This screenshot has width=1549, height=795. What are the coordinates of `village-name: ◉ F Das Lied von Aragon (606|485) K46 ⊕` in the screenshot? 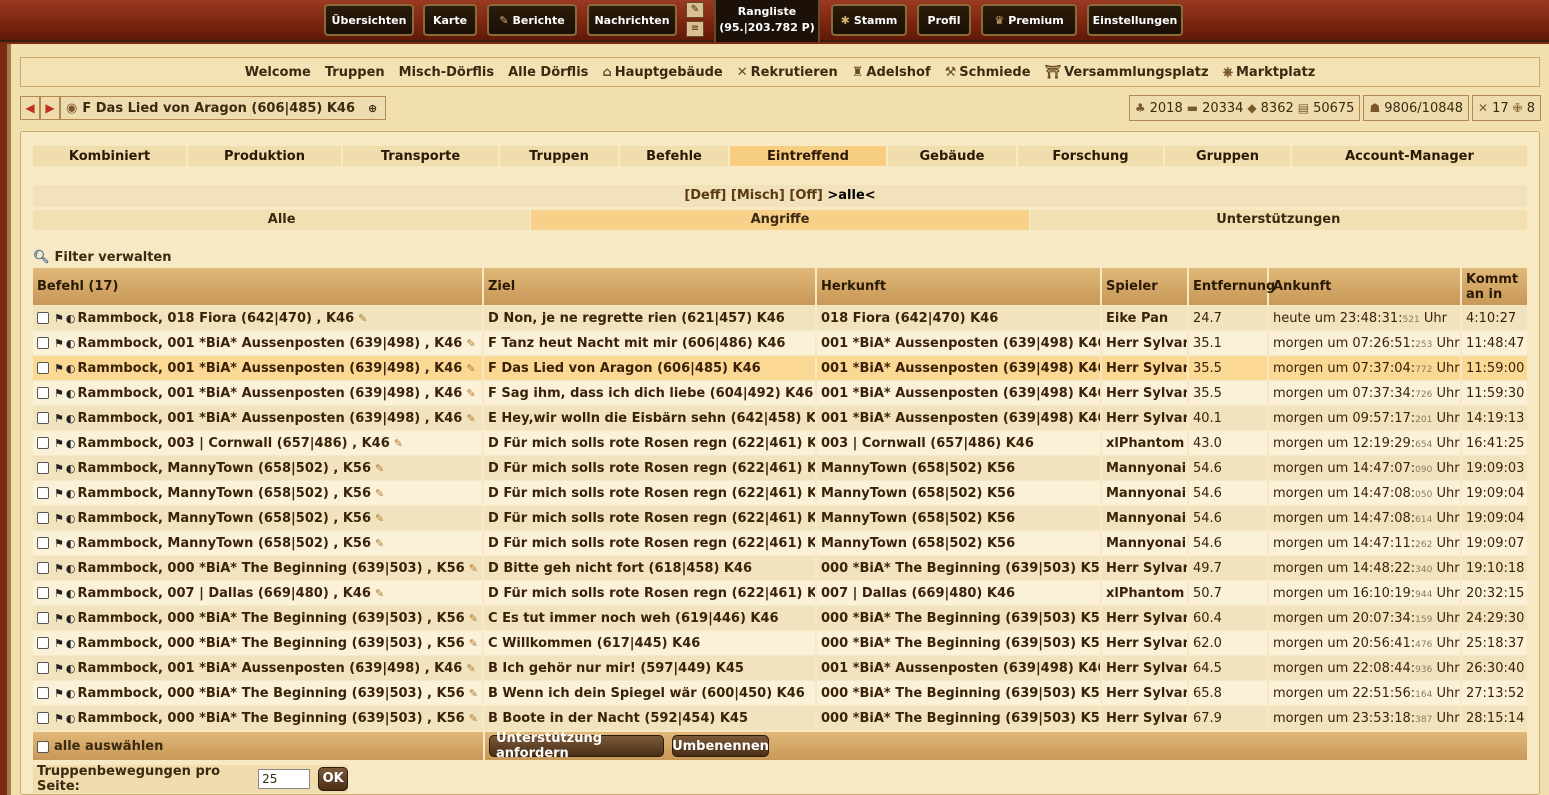 It's located at (223, 108).